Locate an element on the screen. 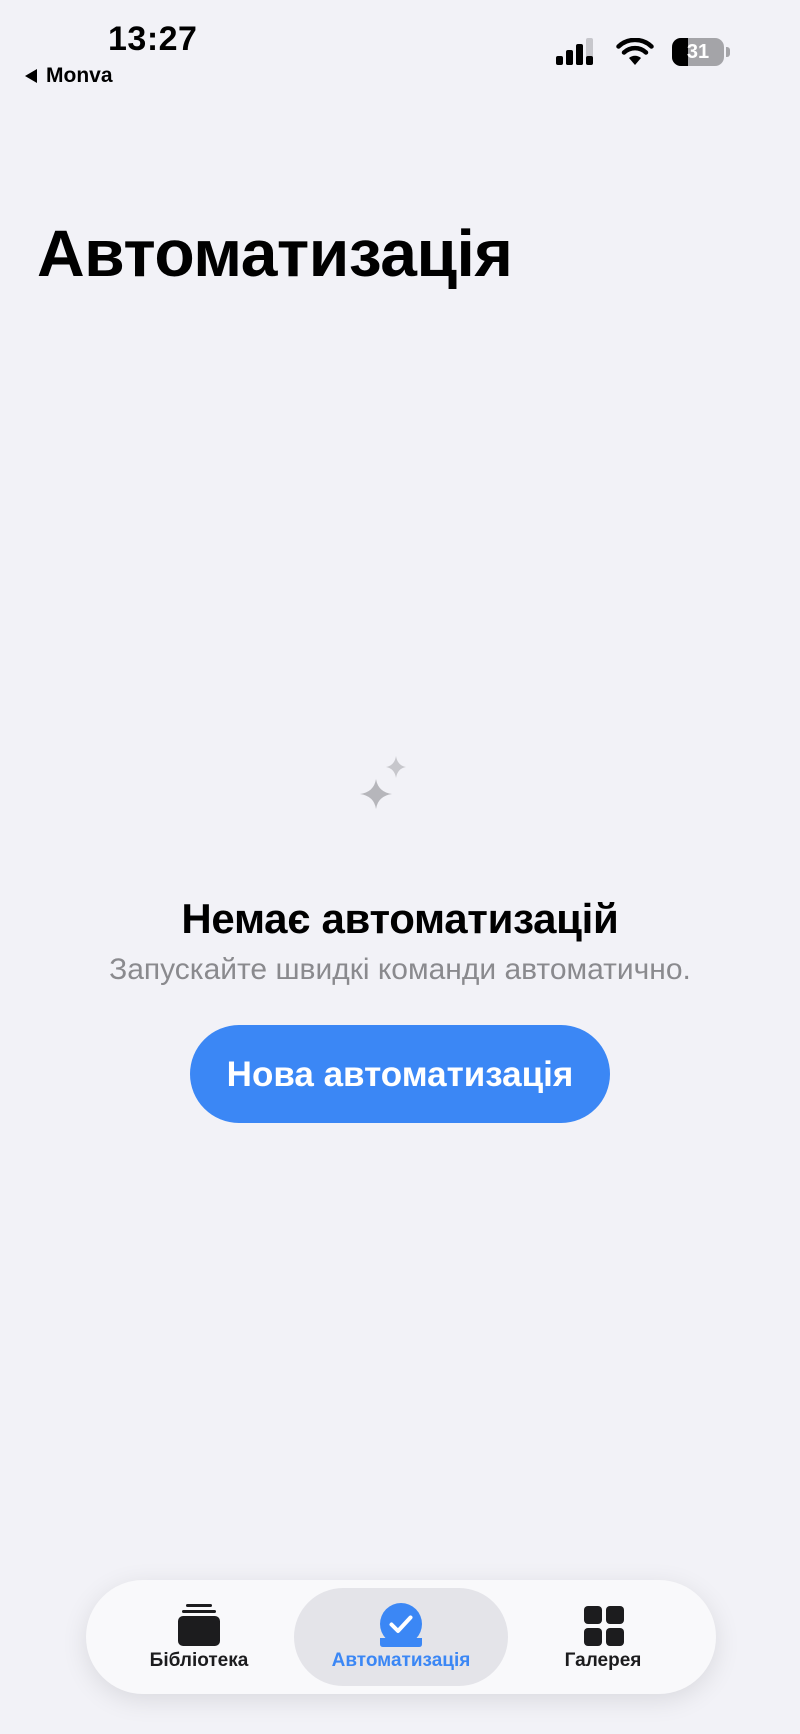 Image resolution: width=800 pixels, height=1734 pixels. status-indicators: 31 is located at coordinates (643, 52).